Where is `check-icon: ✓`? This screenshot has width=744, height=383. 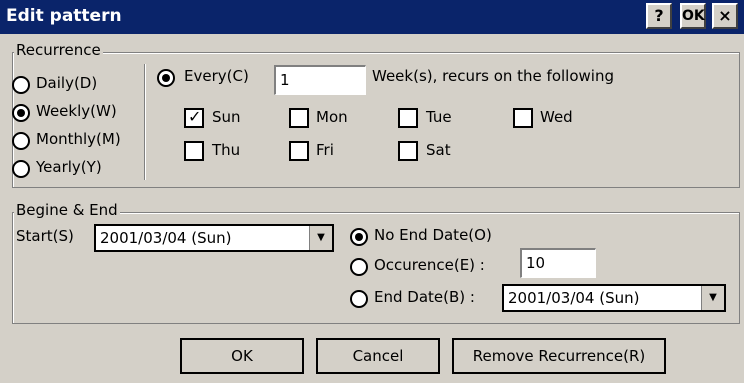 check-icon: ✓ is located at coordinates (195, 116).